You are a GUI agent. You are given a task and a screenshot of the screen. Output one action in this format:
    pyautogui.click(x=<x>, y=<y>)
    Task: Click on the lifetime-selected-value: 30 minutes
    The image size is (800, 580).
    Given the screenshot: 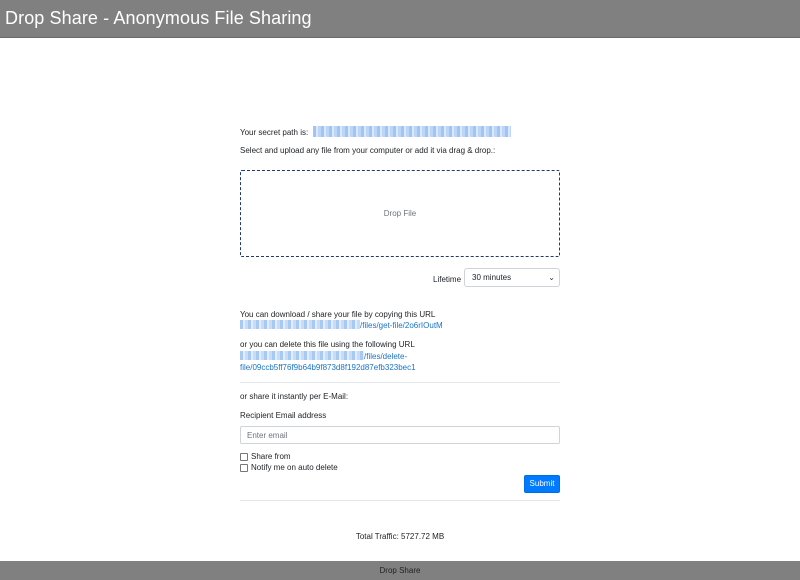 What is the action you would take?
    pyautogui.click(x=492, y=277)
    